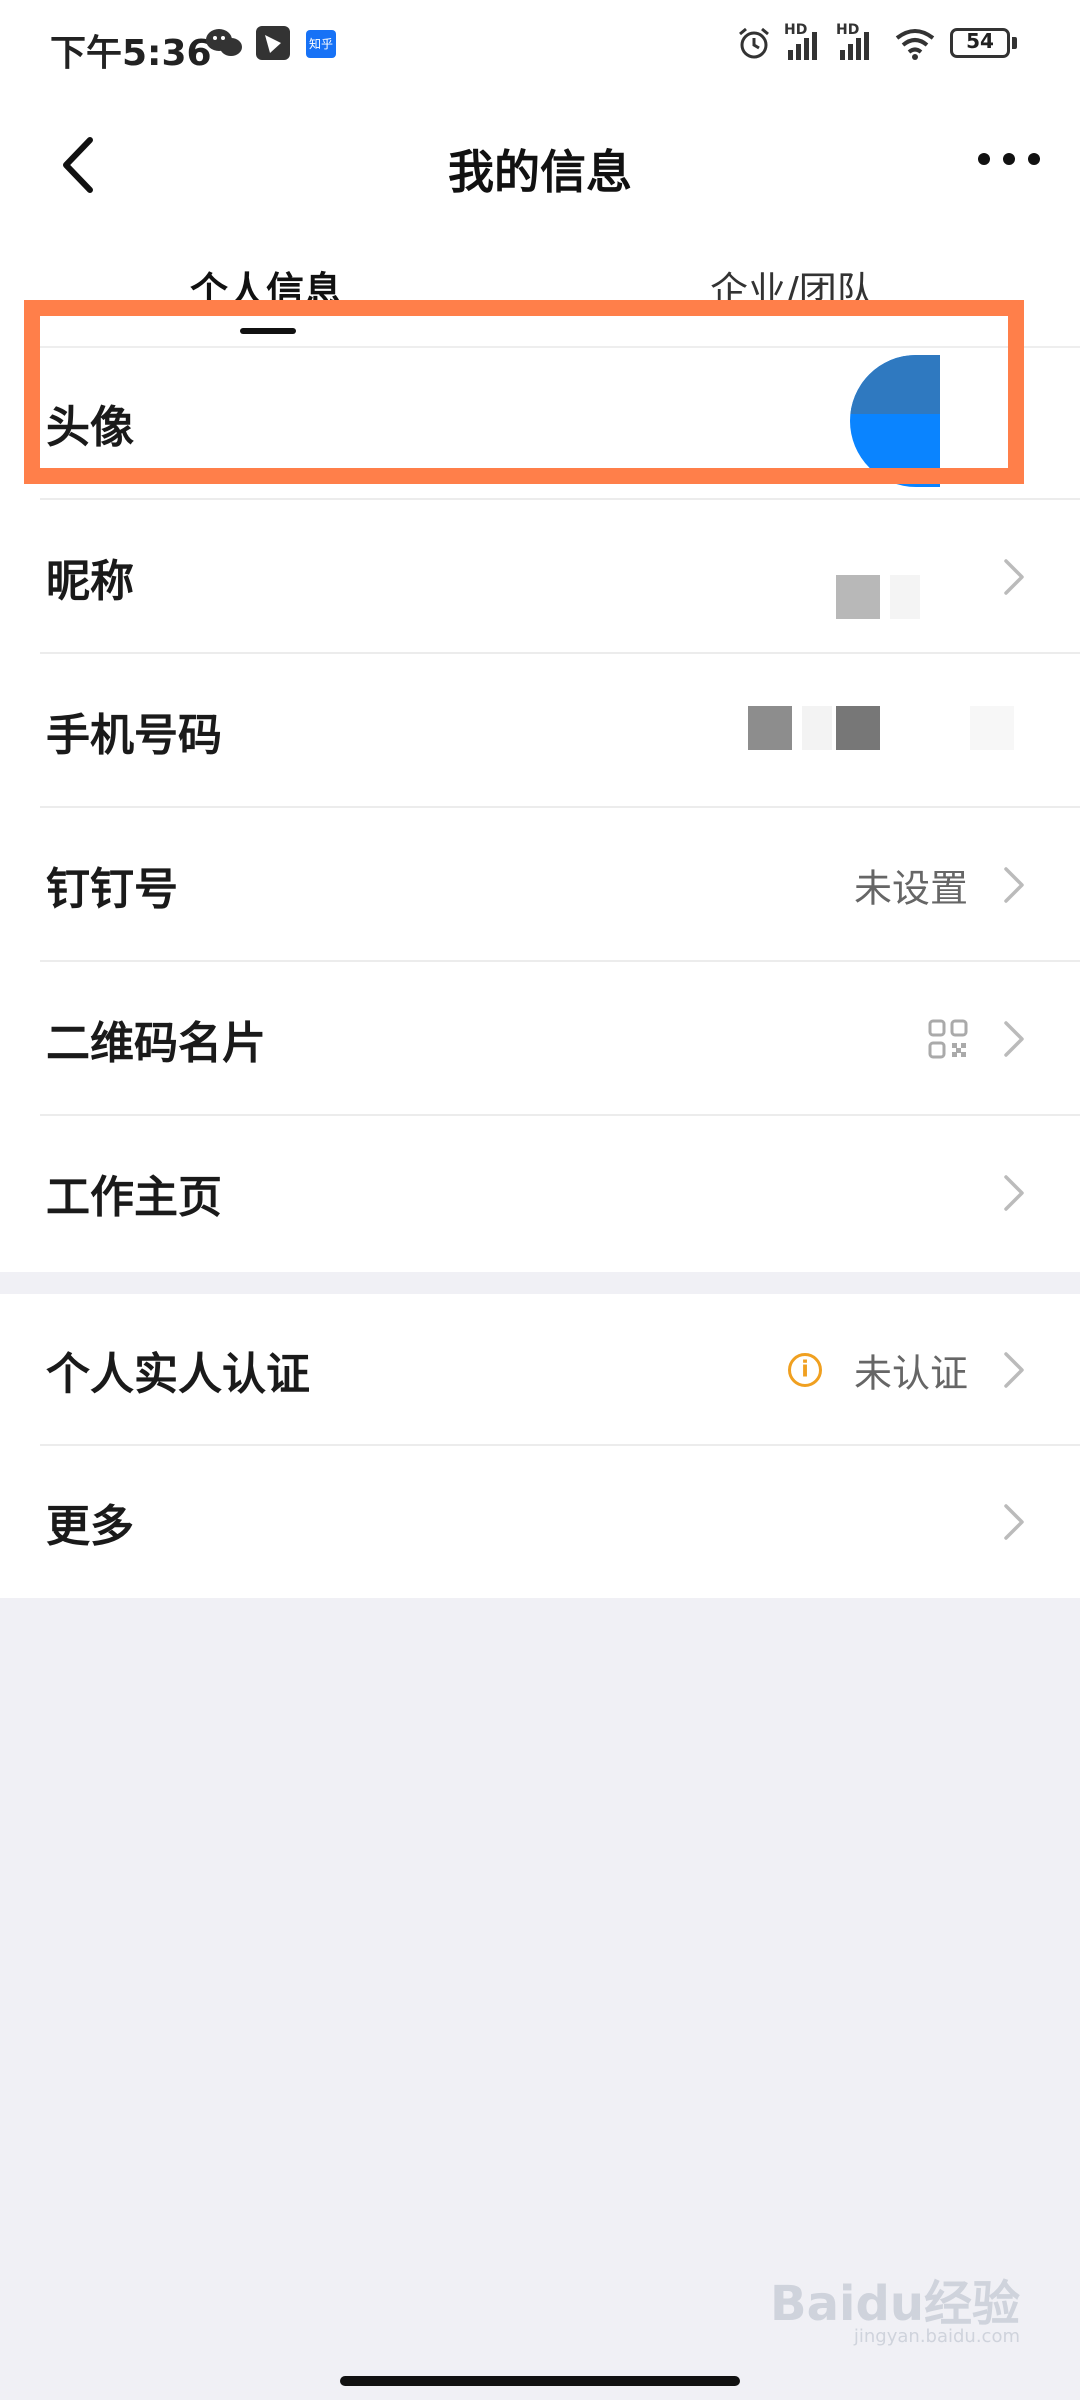 This screenshot has width=1080, height=2400. Describe the element at coordinates (540, 1039) in the screenshot. I see `row-qr-card: 二维码名片` at that location.